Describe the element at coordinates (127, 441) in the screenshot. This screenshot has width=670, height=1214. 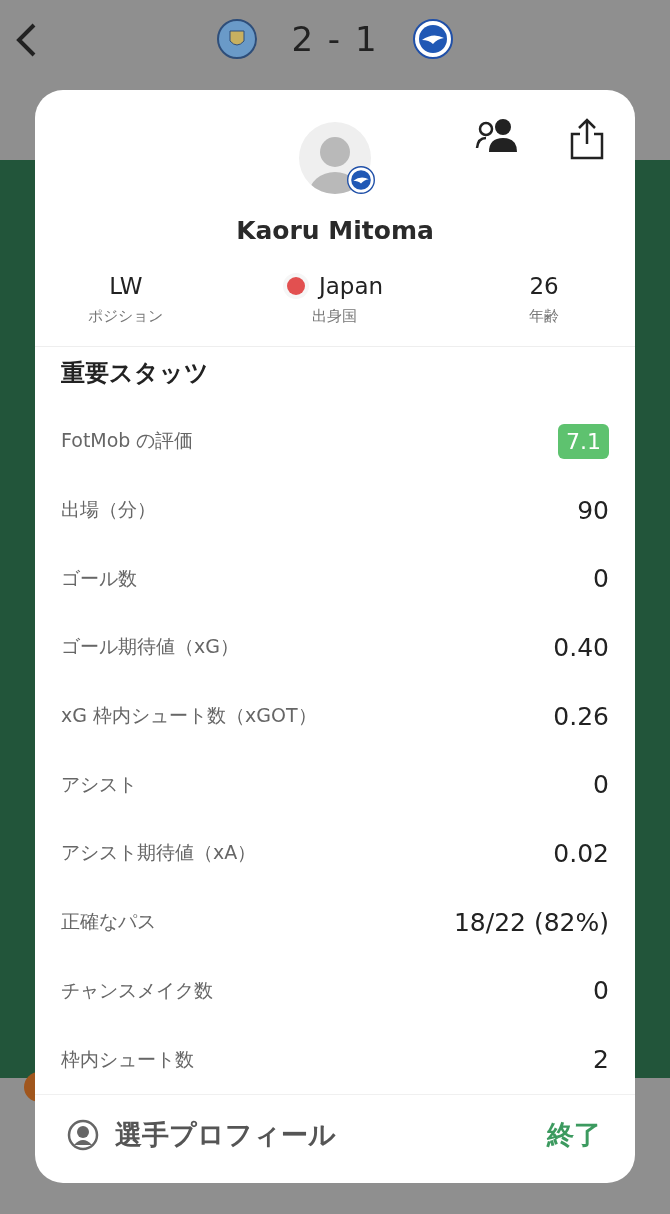
I see `stat-label: FotMob の評価` at that location.